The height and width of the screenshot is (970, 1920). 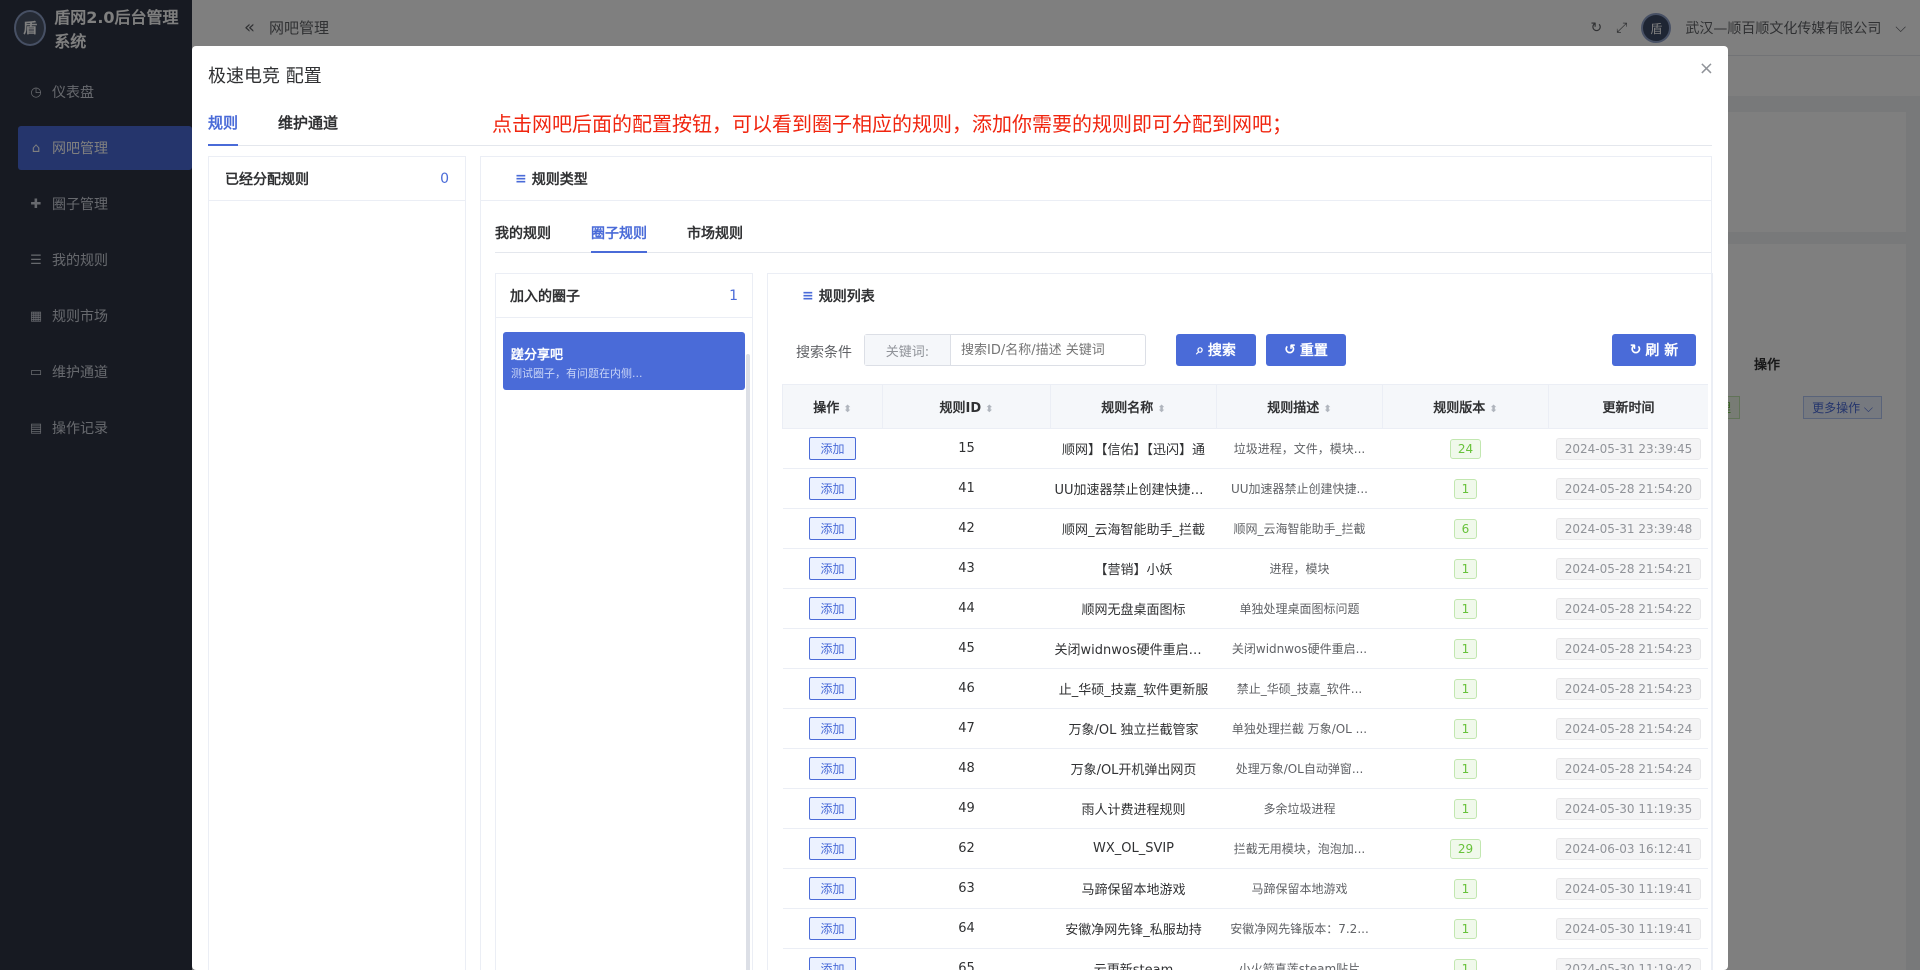 I want to click on reset-button-label: 重置, so click(x=1313, y=351).